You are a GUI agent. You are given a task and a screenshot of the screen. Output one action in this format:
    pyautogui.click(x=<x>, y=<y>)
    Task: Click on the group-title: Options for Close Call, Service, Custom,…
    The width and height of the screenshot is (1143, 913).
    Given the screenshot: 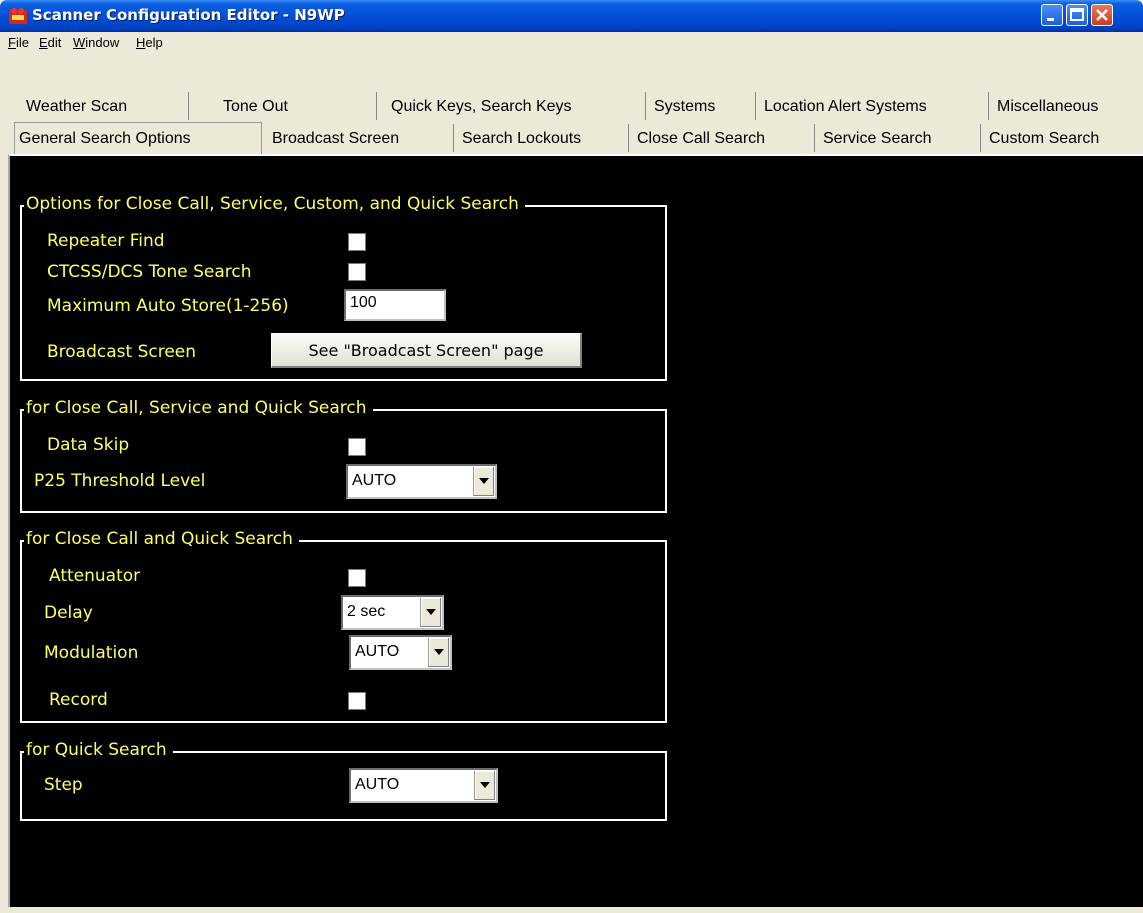 What is the action you would take?
    pyautogui.click(x=274, y=204)
    